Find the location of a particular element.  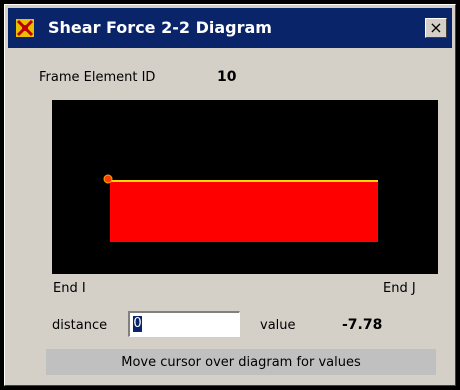

status-message: Move cursor over diagram for values is located at coordinates (241, 362).